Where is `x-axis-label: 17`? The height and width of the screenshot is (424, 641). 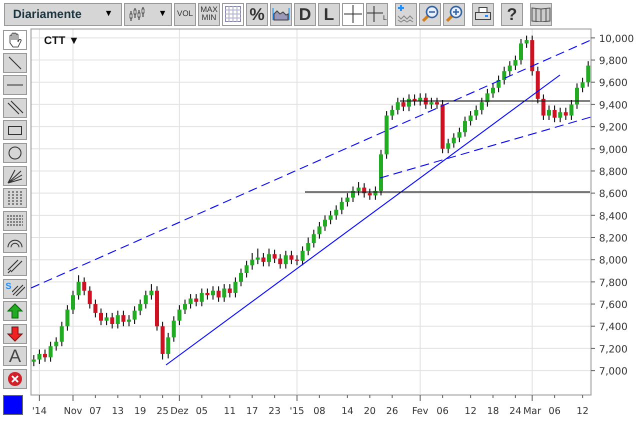 x-axis-label: 17 is located at coordinates (252, 411).